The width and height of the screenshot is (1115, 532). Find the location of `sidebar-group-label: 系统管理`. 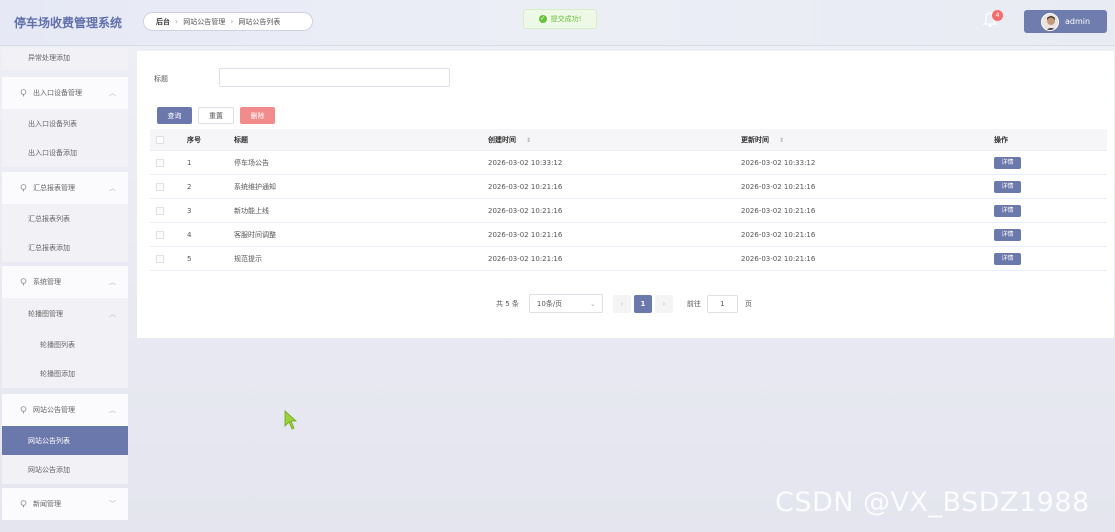

sidebar-group-label: 系统管理 is located at coordinates (47, 282).